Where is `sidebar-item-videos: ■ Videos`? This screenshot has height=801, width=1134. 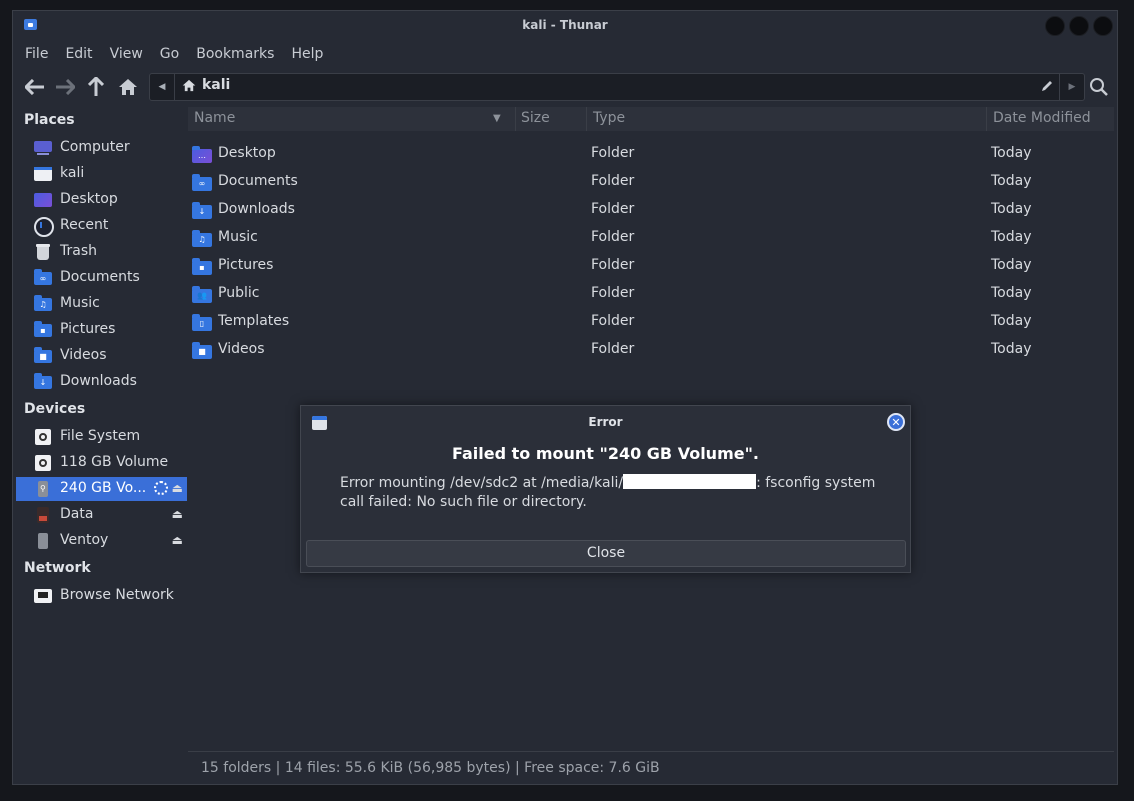
sidebar-item-videos: ■ Videos is located at coordinates (101, 356).